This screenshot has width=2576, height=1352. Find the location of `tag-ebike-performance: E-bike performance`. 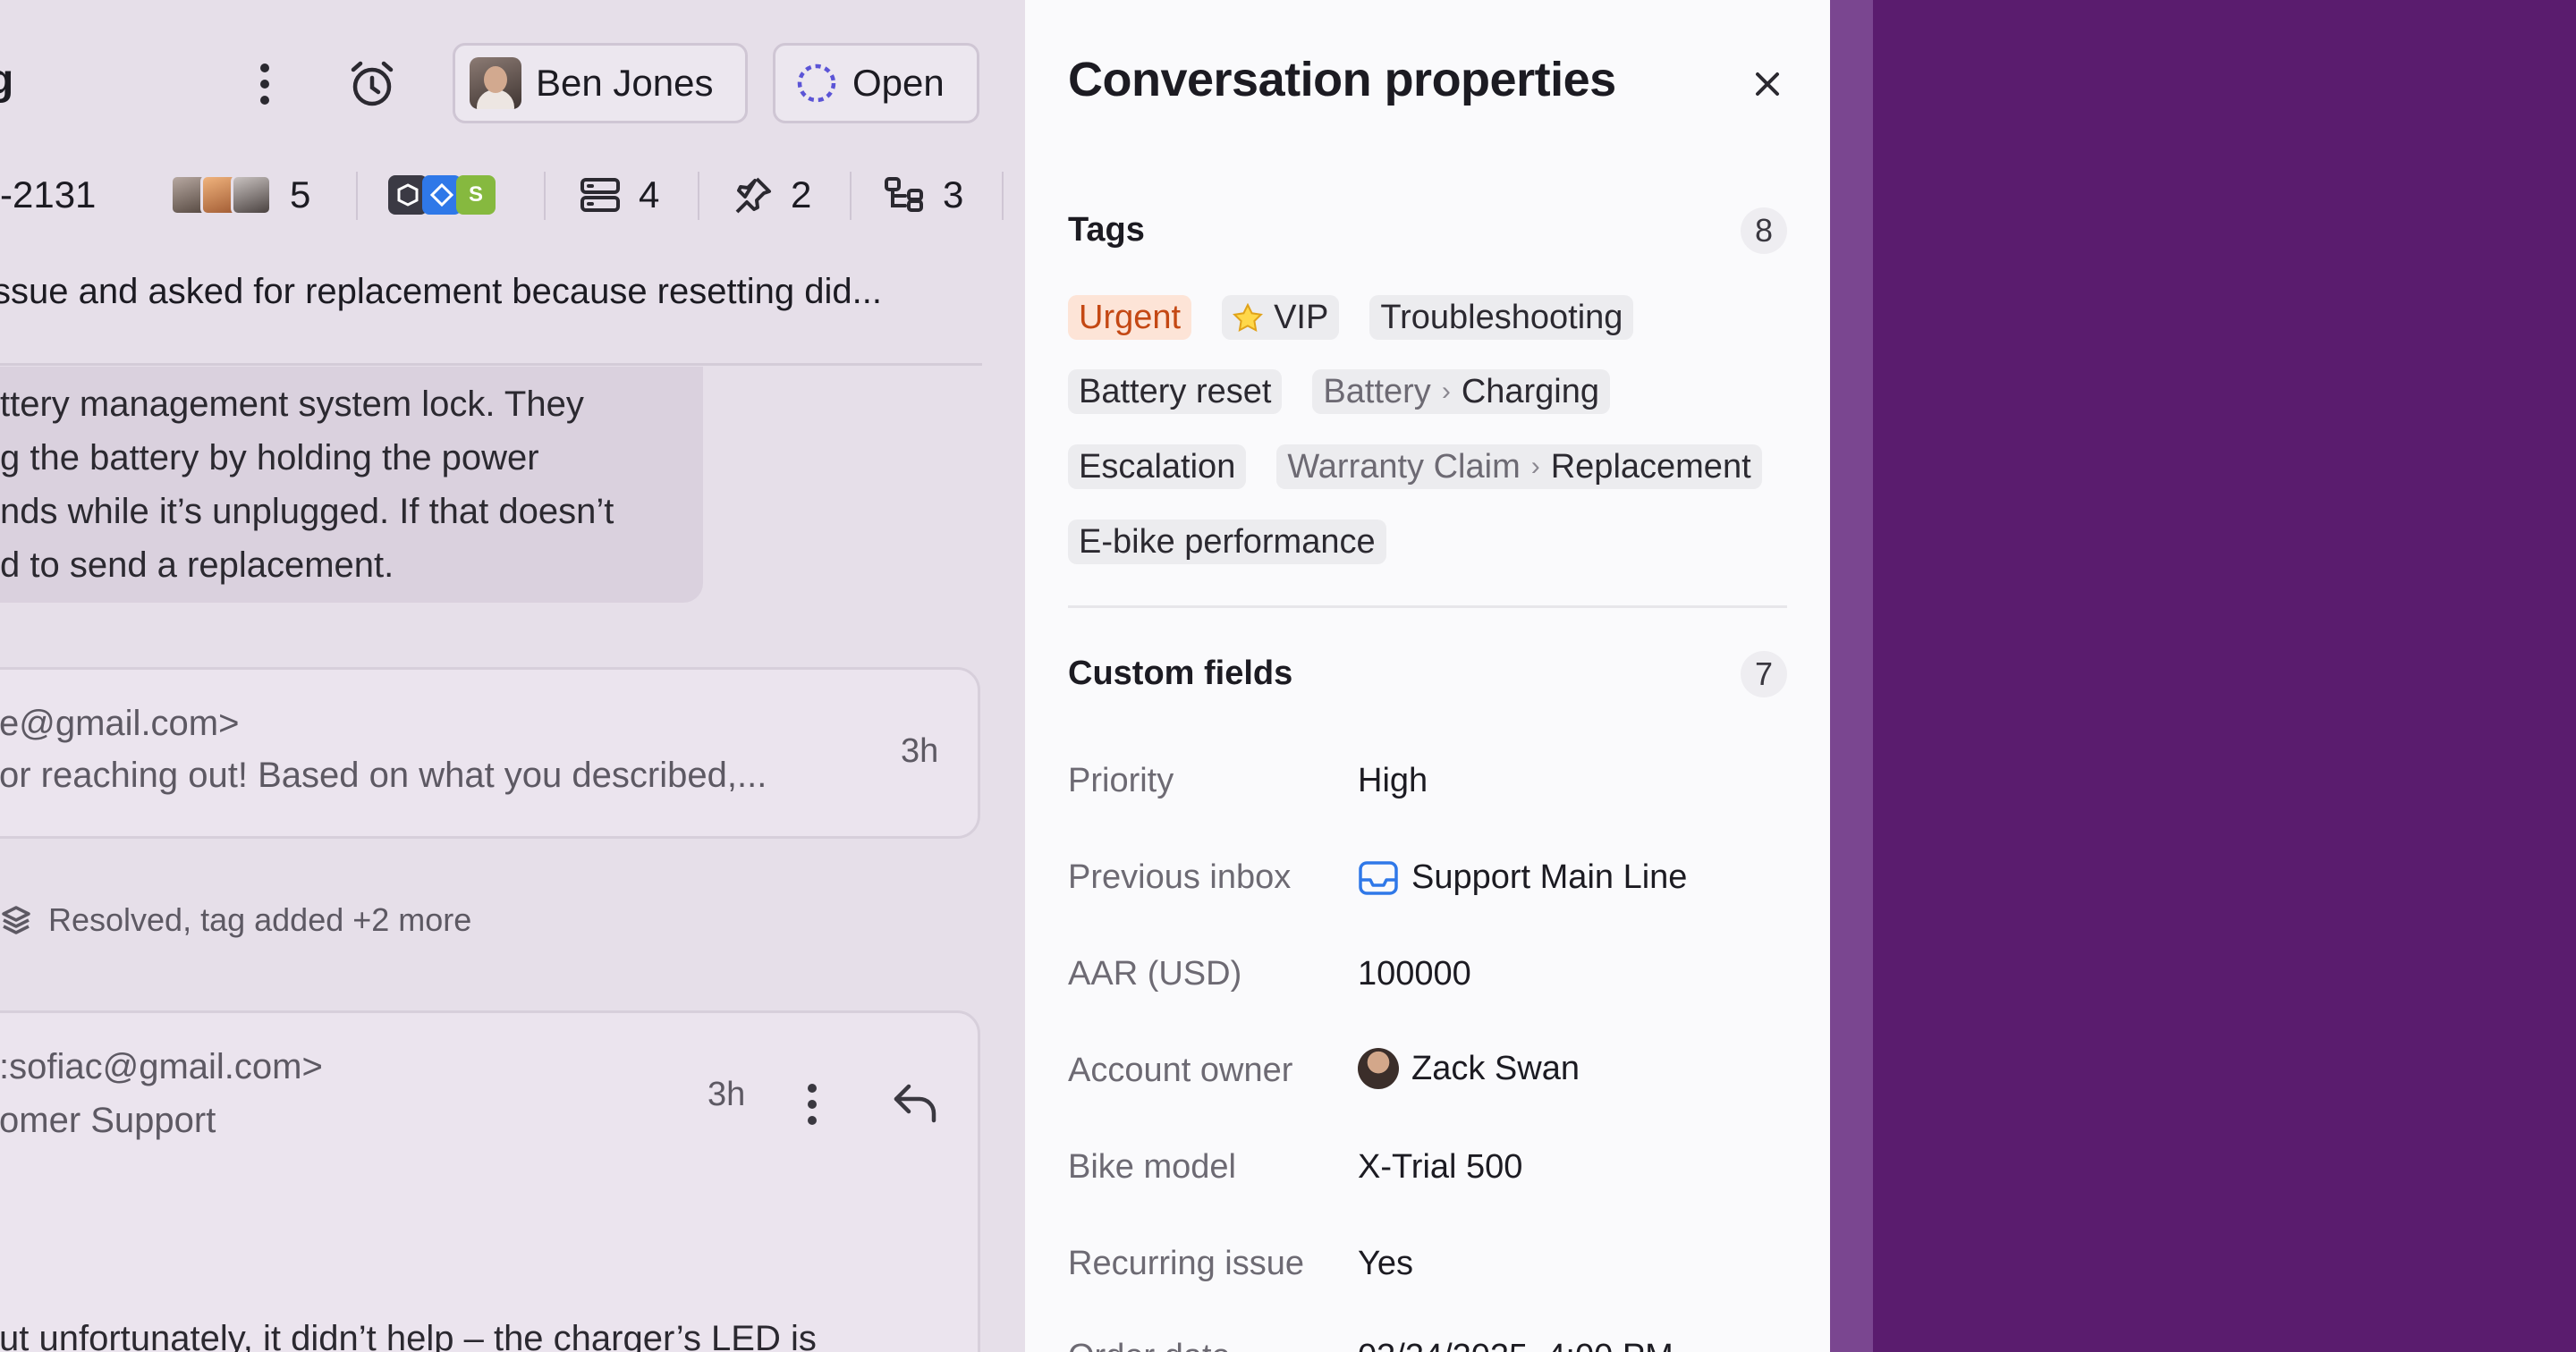

tag-ebike-performance: E-bike performance is located at coordinates (1227, 542).